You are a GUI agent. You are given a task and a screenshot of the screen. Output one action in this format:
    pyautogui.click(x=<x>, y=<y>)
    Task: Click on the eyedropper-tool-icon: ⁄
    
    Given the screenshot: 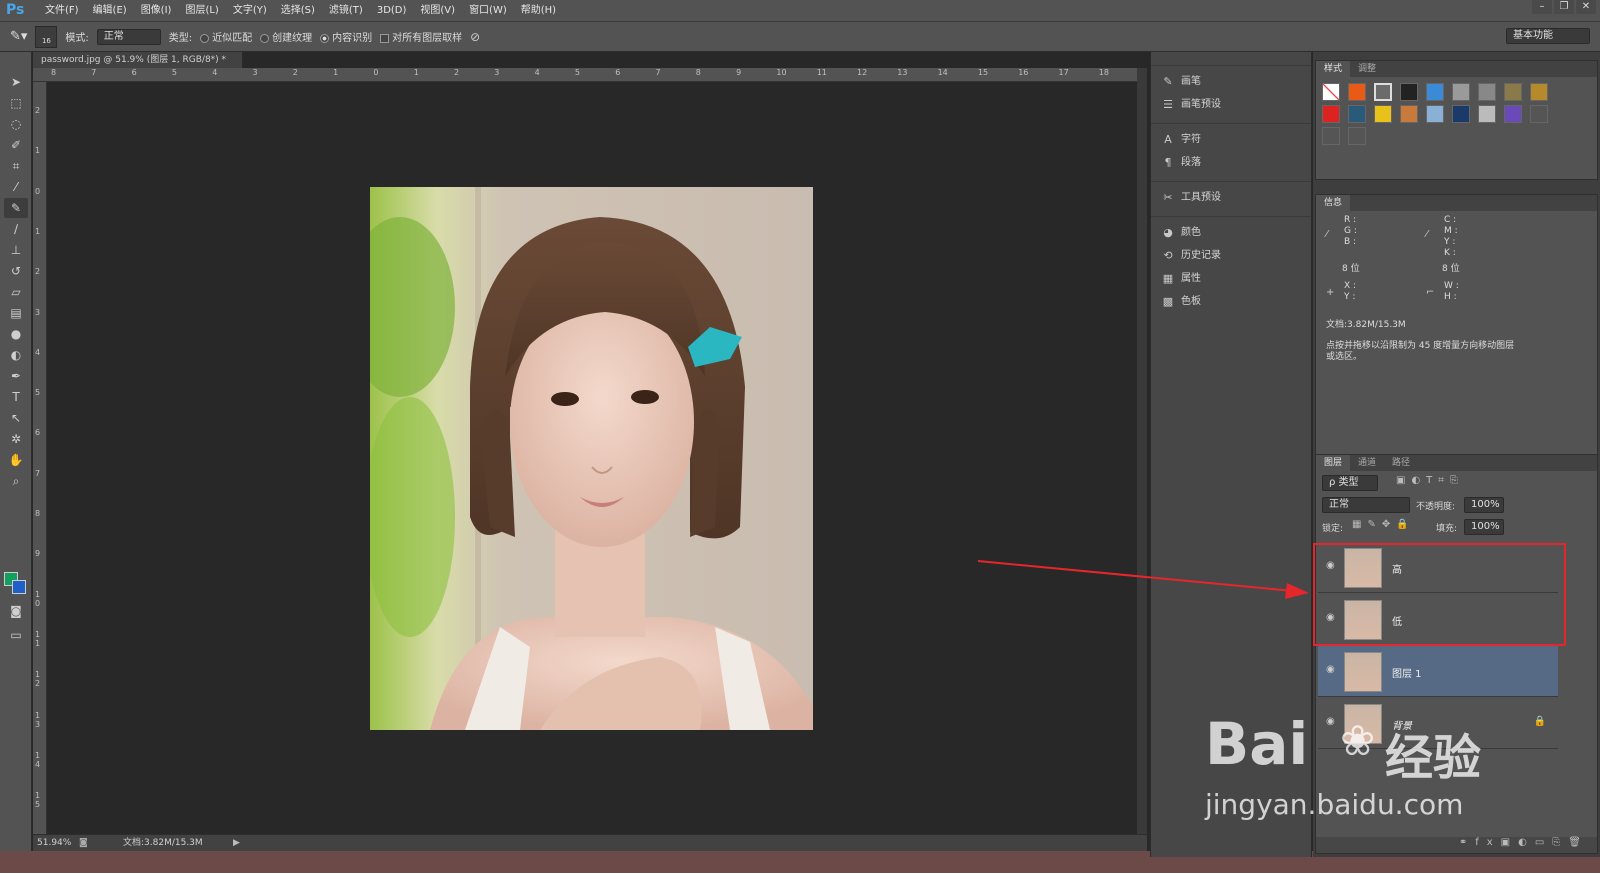 What is the action you would take?
    pyautogui.click(x=16, y=187)
    